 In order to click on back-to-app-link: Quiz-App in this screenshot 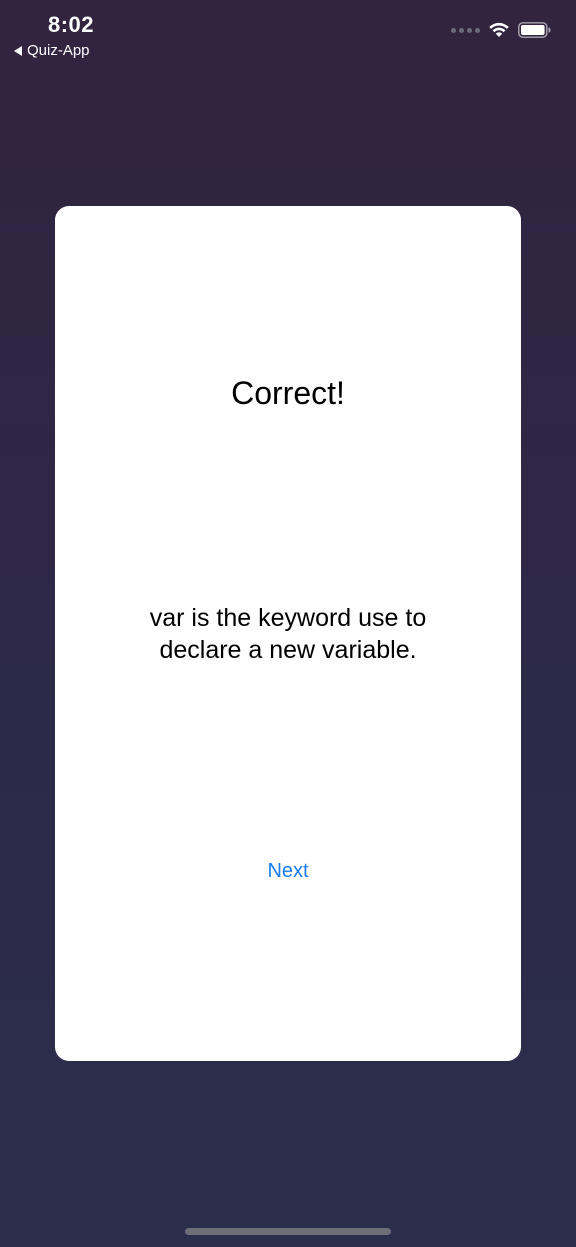, I will do `click(52, 50)`.